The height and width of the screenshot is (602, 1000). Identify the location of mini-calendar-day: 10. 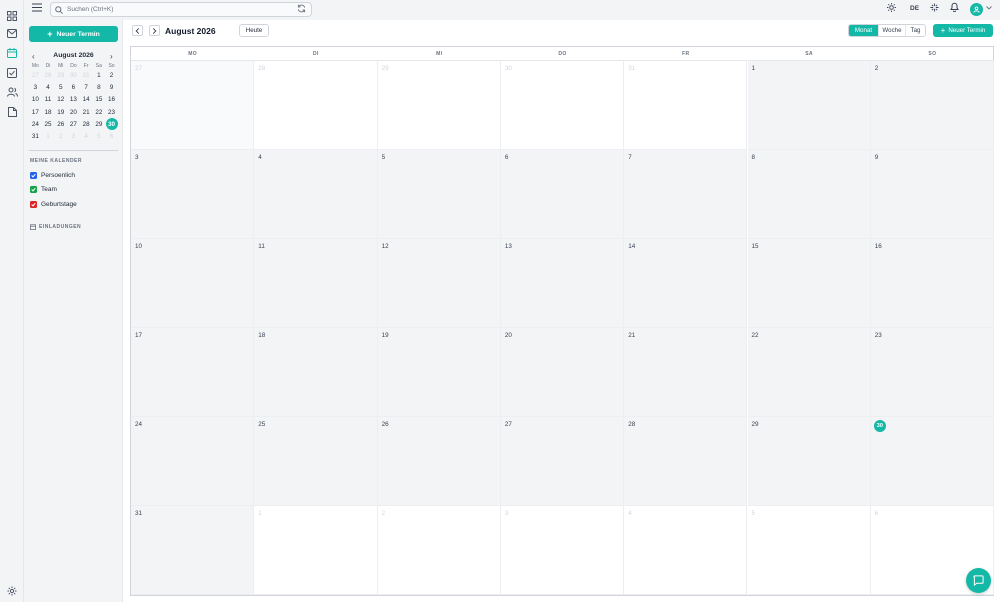
(35, 99).